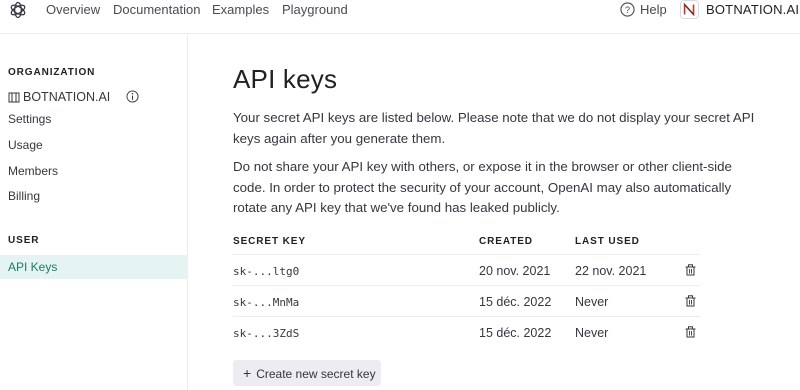 Image resolution: width=800 pixels, height=390 pixels. What do you see at coordinates (18, 10) in the screenshot?
I see `openai-logo-icon` at bounding box center [18, 10].